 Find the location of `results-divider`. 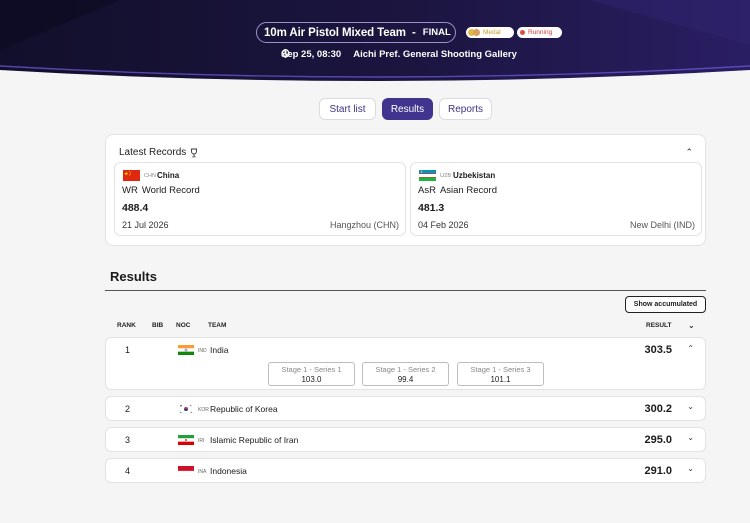

results-divider is located at coordinates (405, 290).